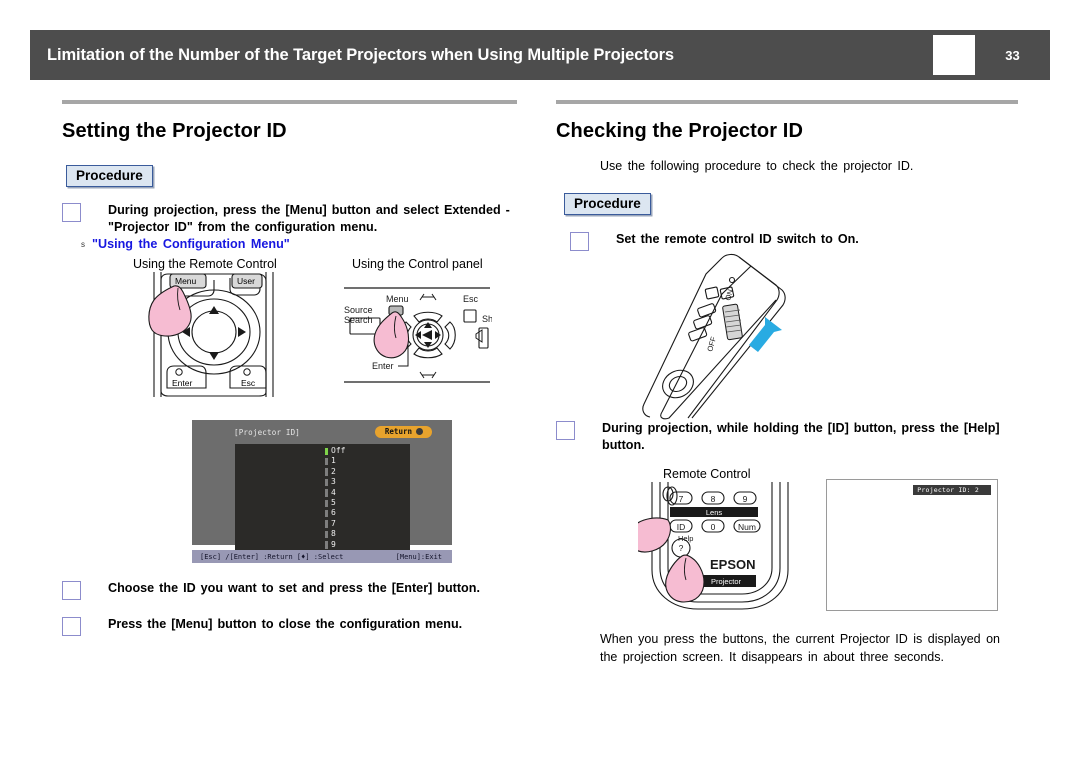 Image resolution: width=1080 pixels, height=763 pixels. Describe the element at coordinates (333, 544) in the screenshot. I see `osd-item-label: 9` at that location.